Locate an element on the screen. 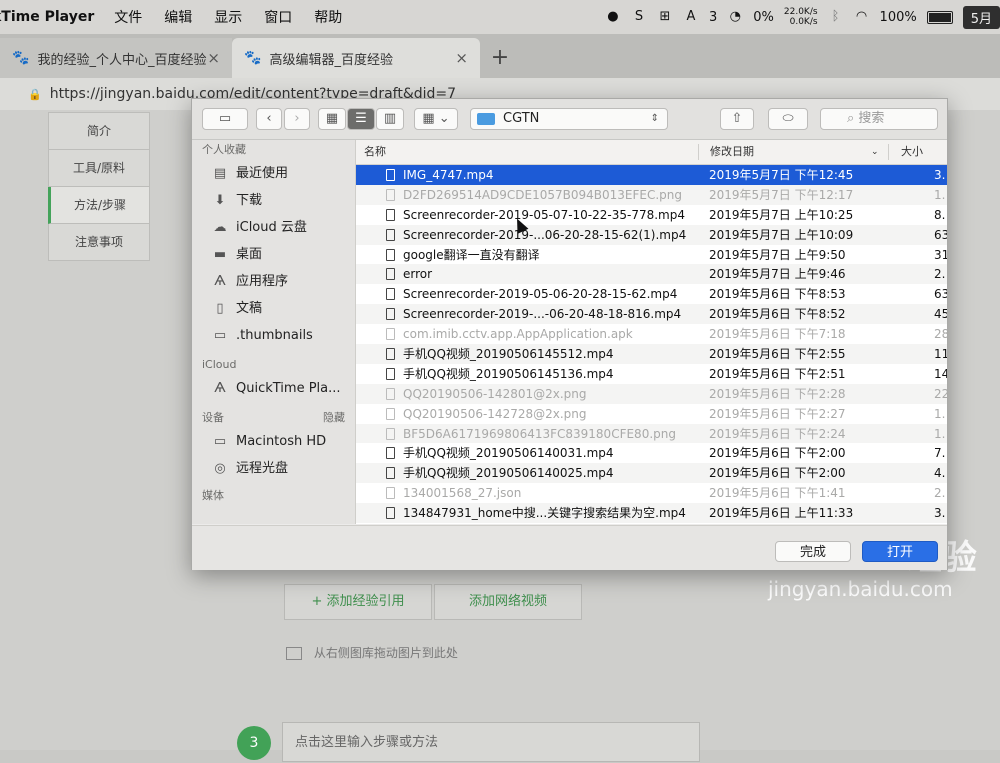  tab-my-experience: 🐾 我的经验_个人中心_百度经验 × is located at coordinates (116, 58).